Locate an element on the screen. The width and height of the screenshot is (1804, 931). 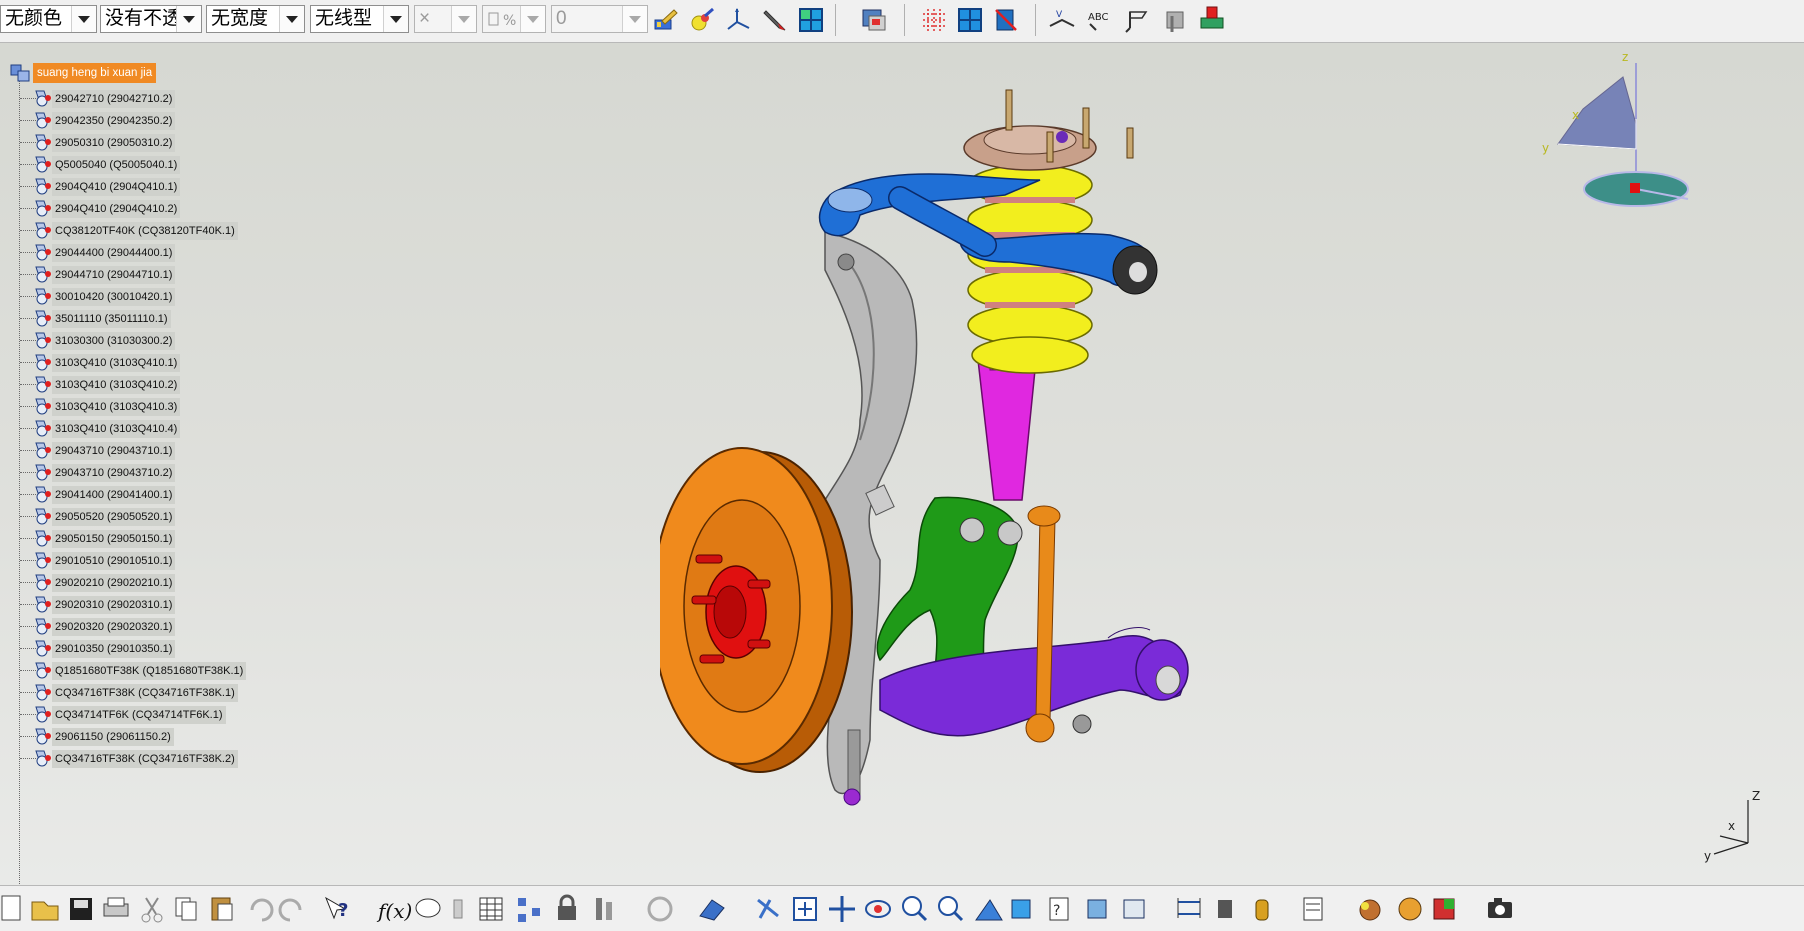
camera-icon is located at coordinates (1501, 909).